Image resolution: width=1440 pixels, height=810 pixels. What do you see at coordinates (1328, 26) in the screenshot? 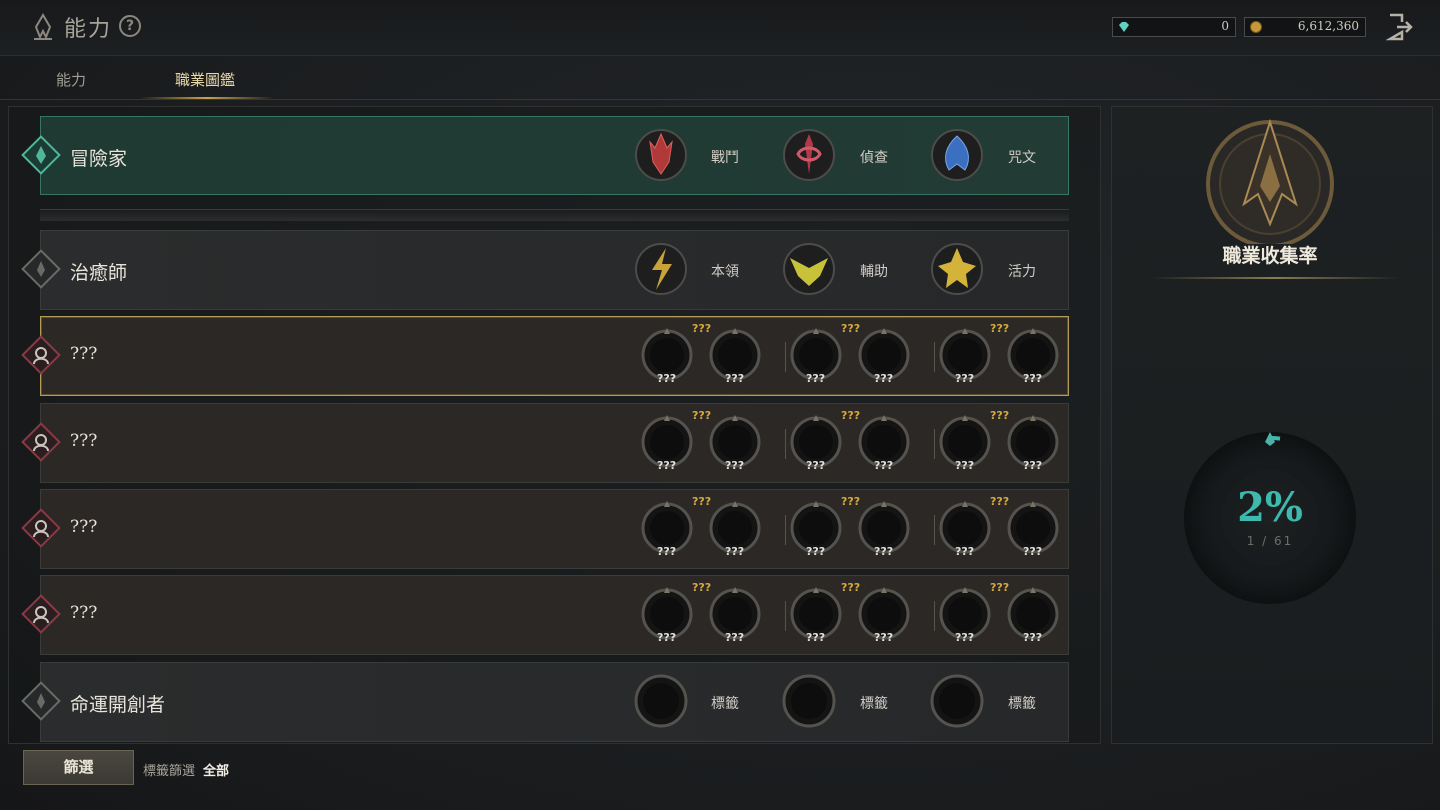
I see `gold-value: 6,612,360` at bounding box center [1328, 26].